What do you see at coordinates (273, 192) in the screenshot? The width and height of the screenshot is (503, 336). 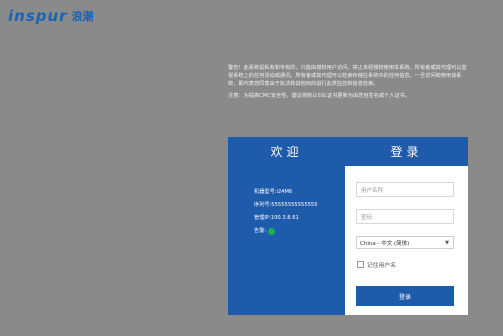 I see `model-row: 机器型号:i24M6` at bounding box center [273, 192].